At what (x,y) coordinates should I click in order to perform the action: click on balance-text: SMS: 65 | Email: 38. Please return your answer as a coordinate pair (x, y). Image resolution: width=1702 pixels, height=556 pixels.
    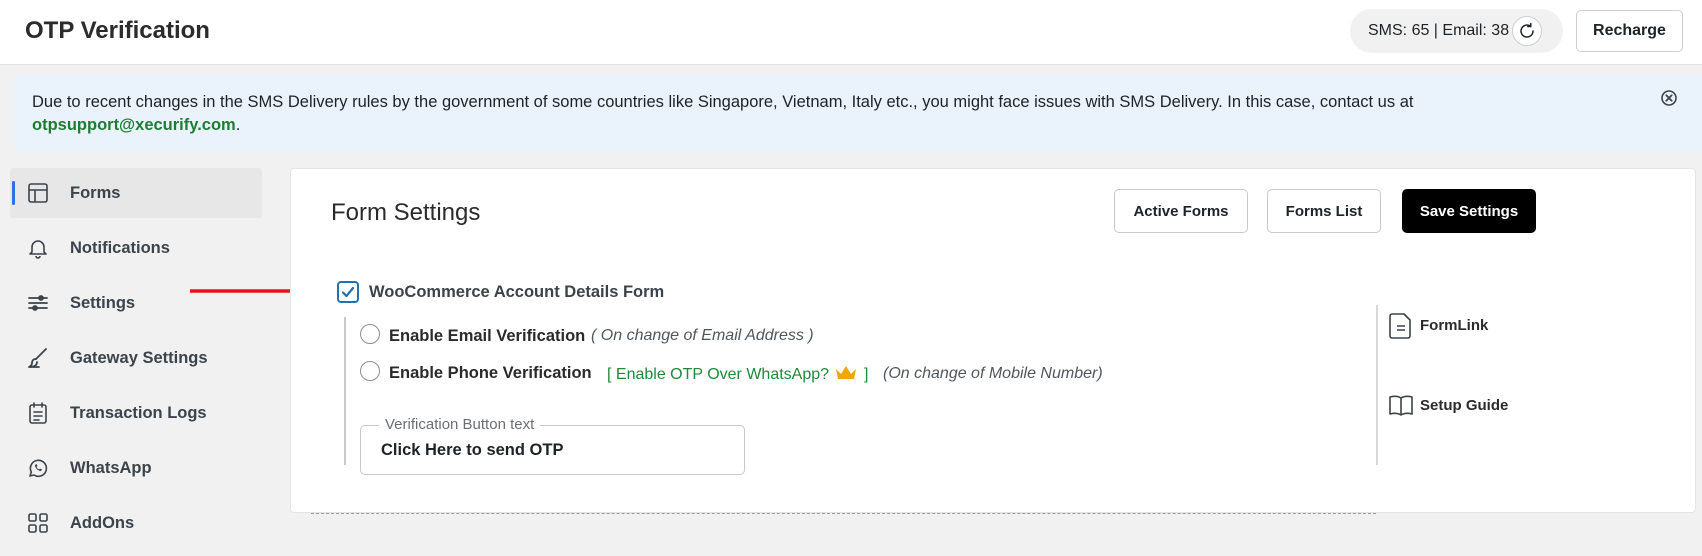
    Looking at the image, I should click on (1439, 30).